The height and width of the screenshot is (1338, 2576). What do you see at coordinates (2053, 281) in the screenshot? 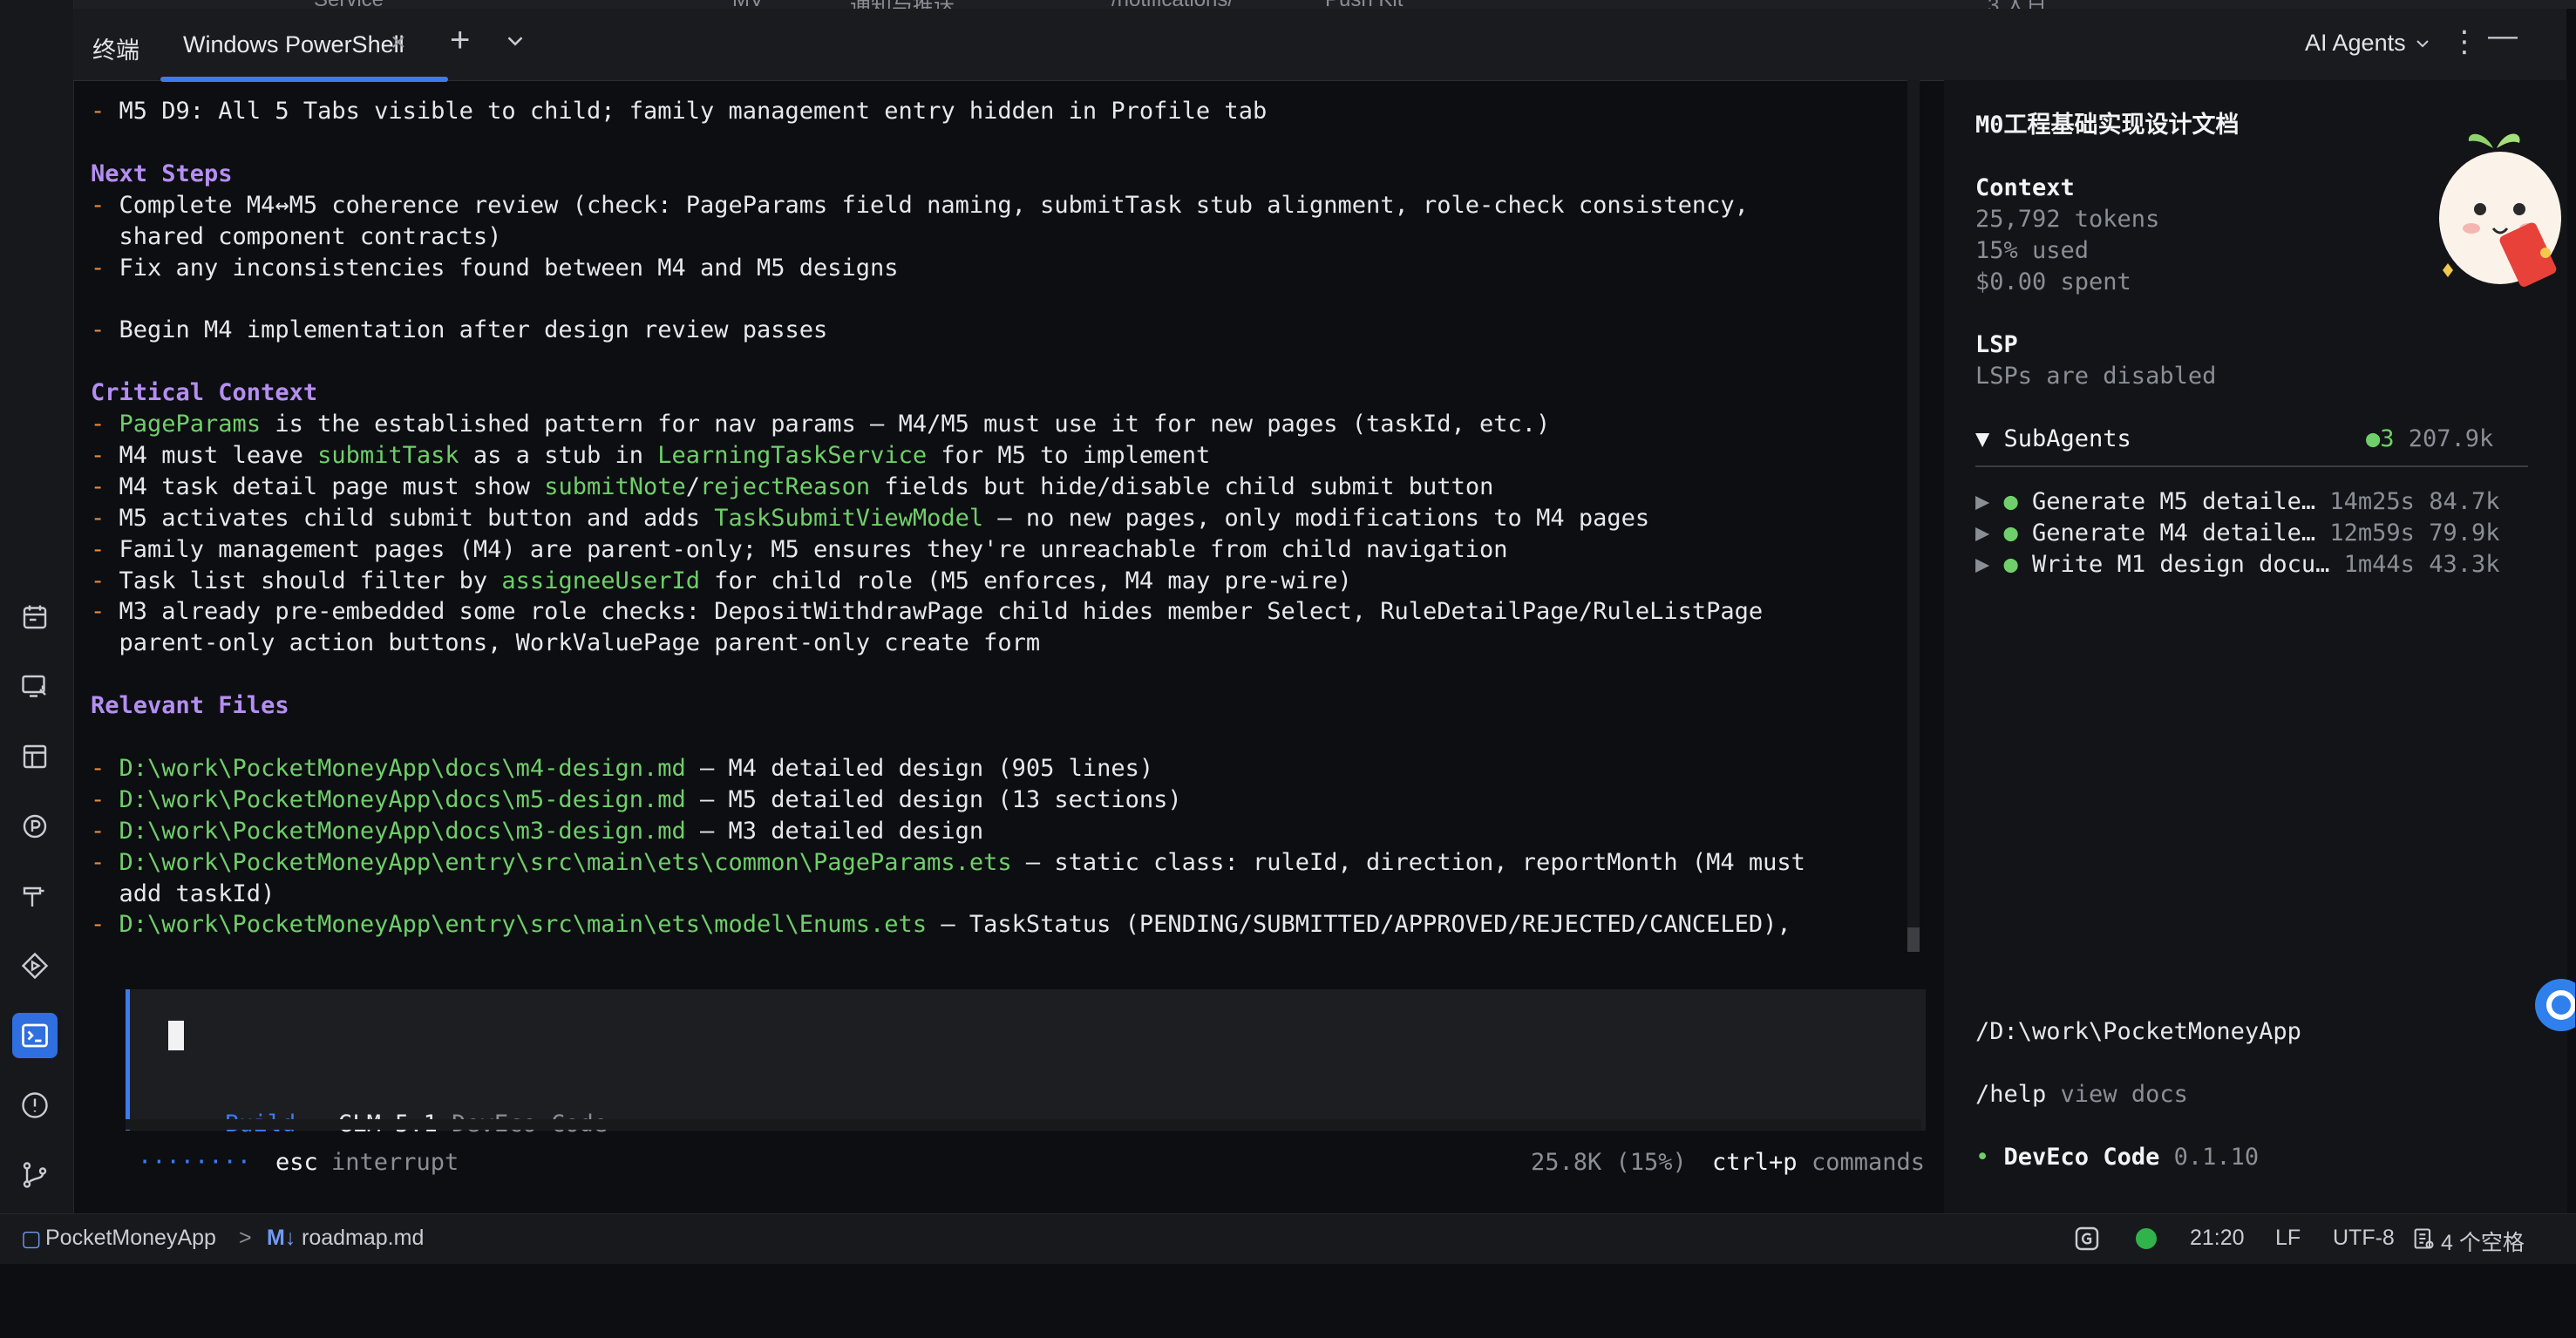
I see `context-spent: $0.00 spent` at bounding box center [2053, 281].